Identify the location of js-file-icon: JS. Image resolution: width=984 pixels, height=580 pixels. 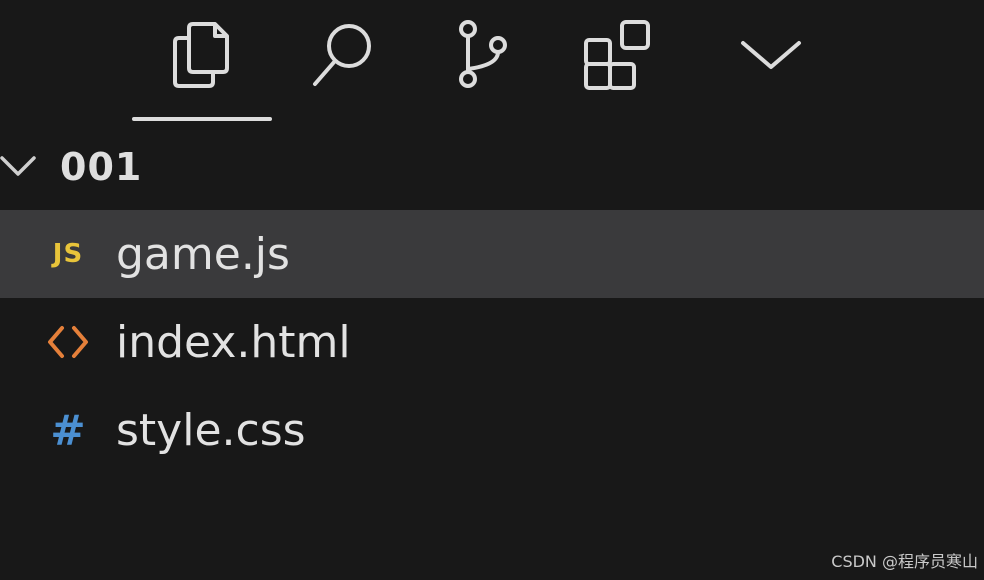
(68, 254).